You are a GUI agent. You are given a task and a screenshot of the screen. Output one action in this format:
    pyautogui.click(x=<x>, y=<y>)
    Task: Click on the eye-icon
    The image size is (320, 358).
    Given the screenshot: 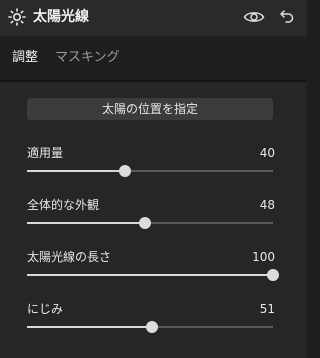 What is the action you would take?
    pyautogui.click(x=254, y=17)
    